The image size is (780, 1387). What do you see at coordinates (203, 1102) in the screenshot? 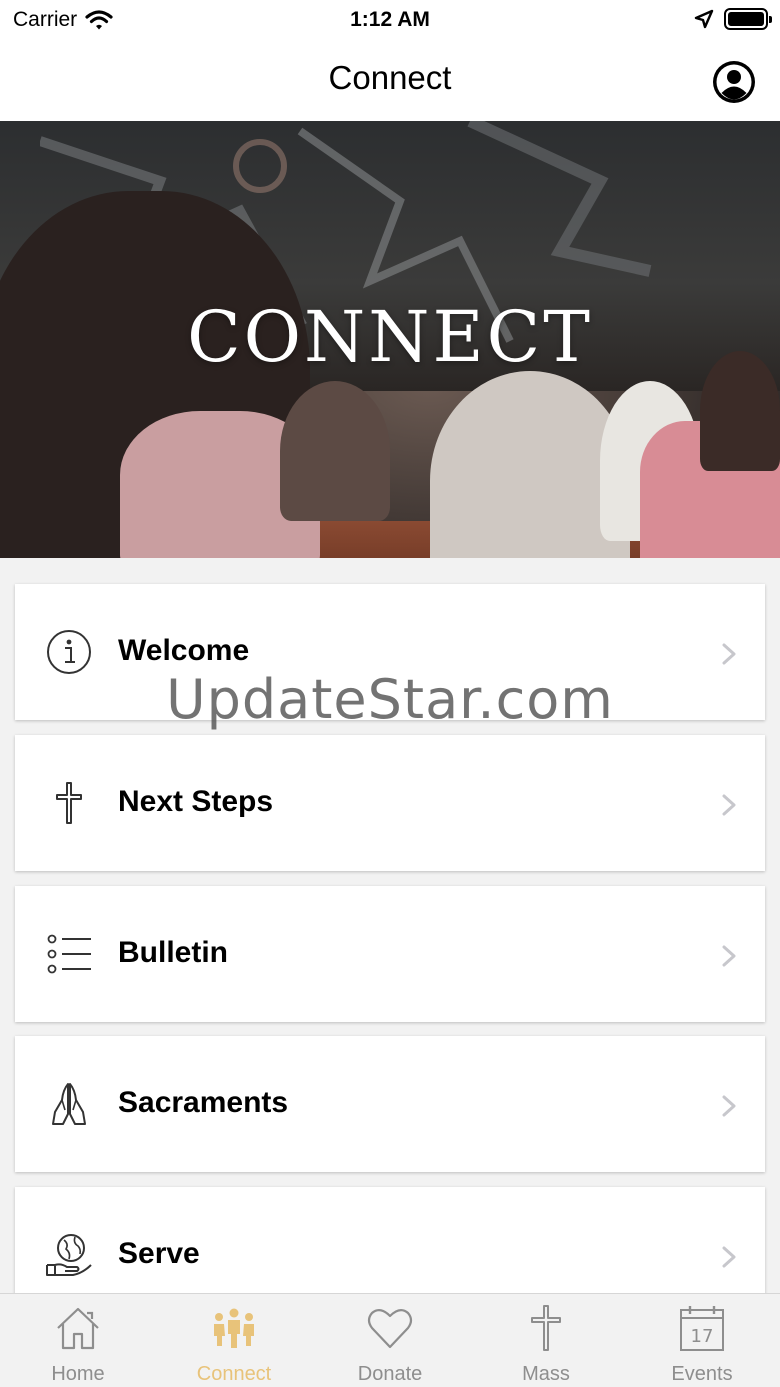
I see `menu-item-label: Sacraments` at bounding box center [203, 1102].